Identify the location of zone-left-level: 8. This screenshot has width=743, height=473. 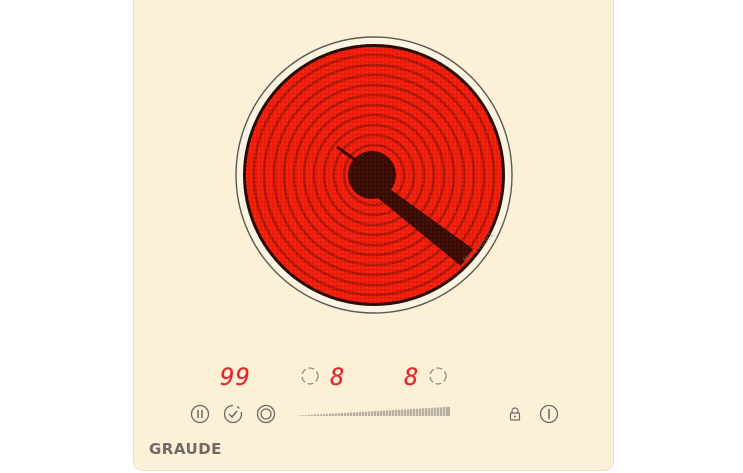
(338, 377).